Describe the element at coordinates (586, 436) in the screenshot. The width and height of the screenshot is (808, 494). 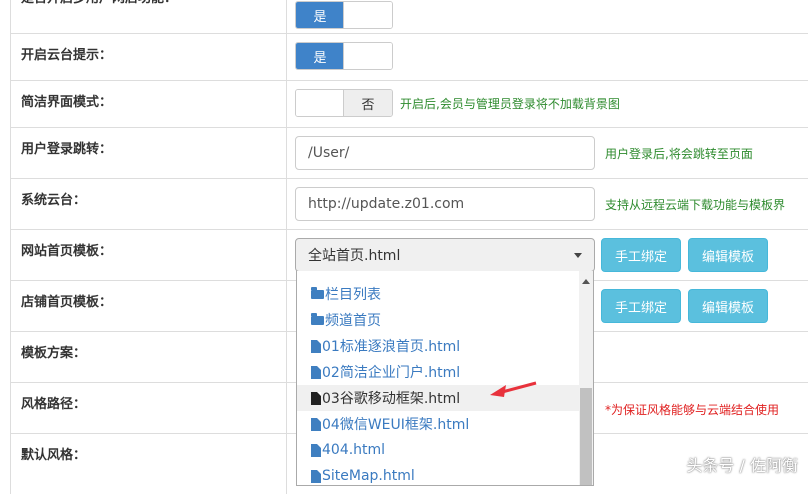
I see `scrollbar-thumb` at that location.